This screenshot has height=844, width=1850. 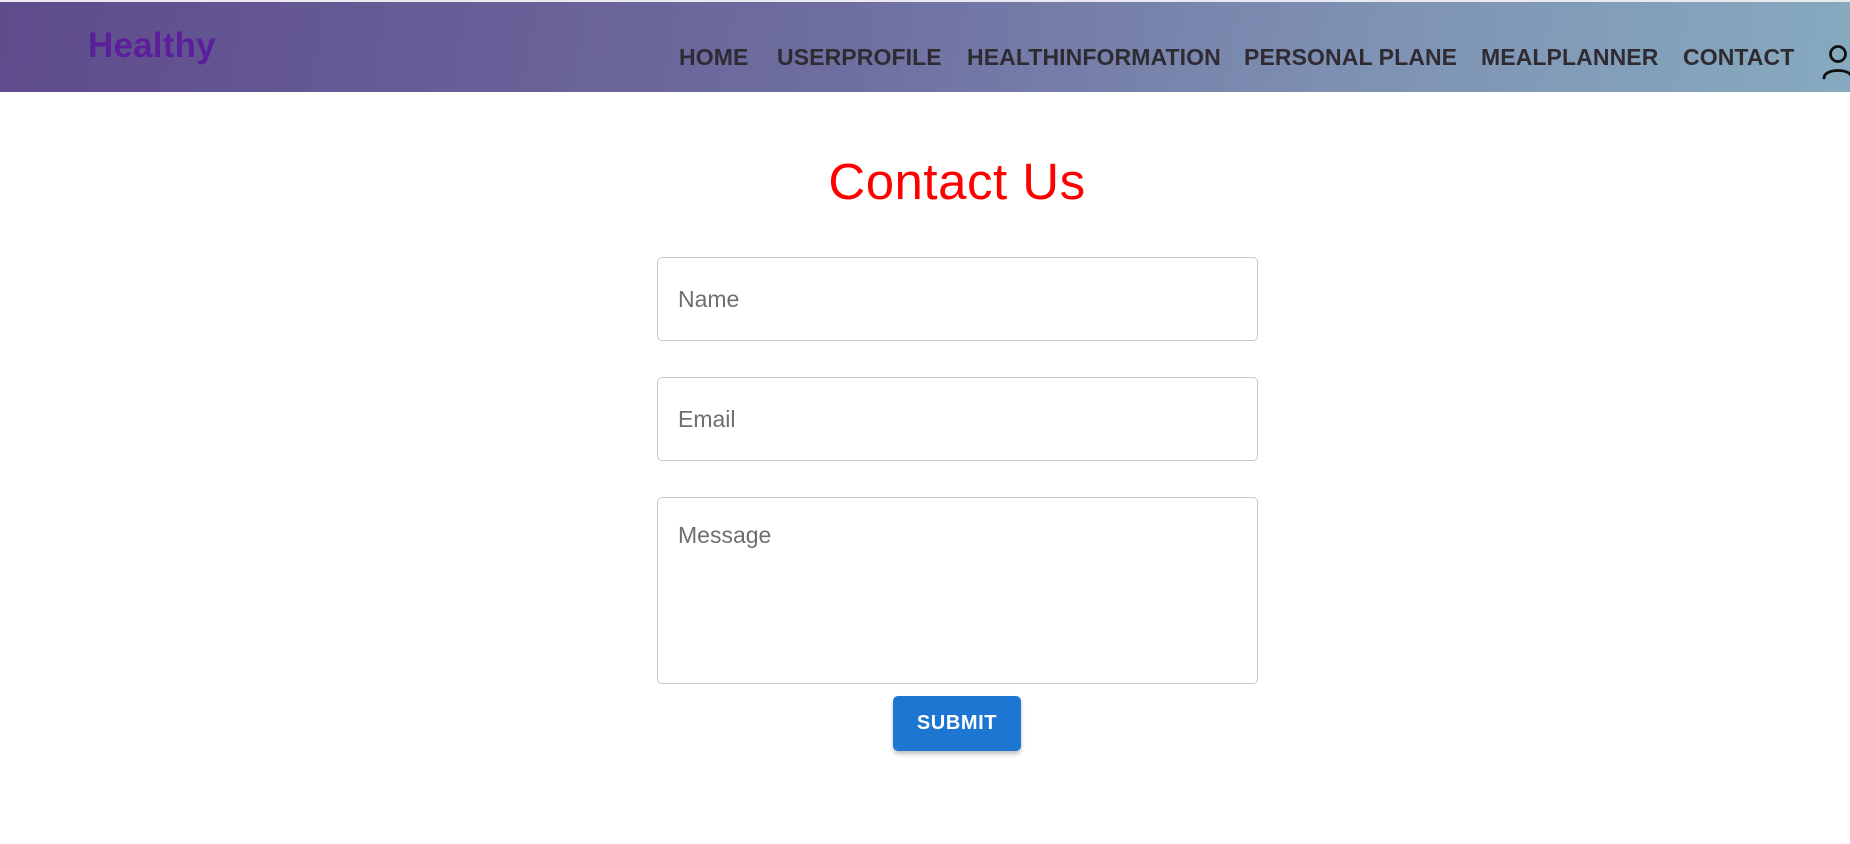 What do you see at coordinates (1350, 57) in the screenshot?
I see `nav-personal-plane: PERSONAL PLANE` at bounding box center [1350, 57].